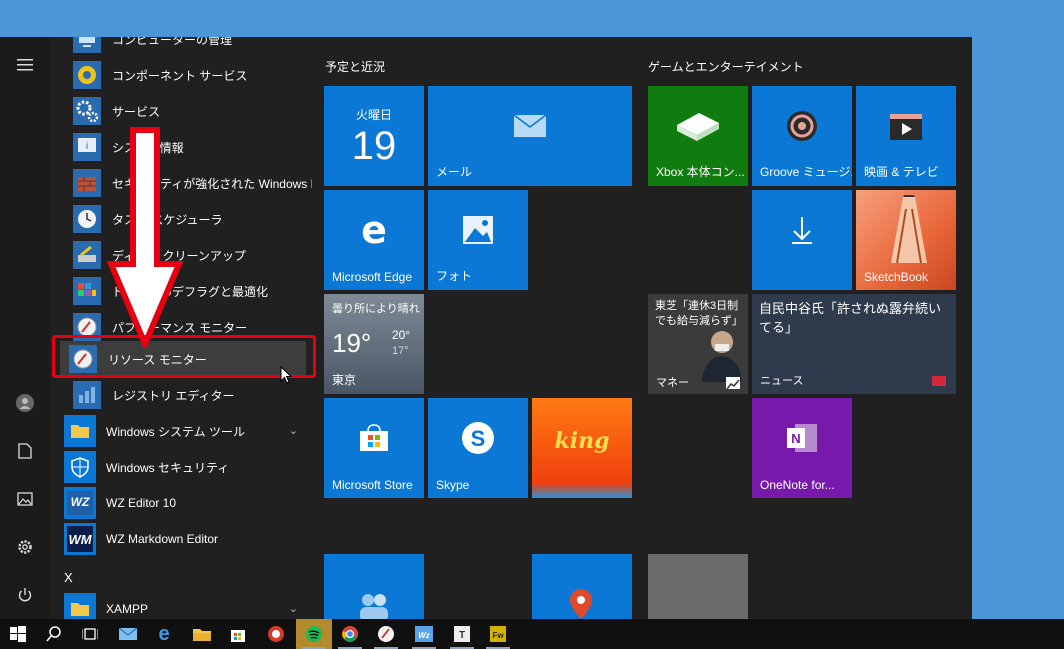 The image size is (1064, 649). What do you see at coordinates (187, 539) in the screenshot?
I see `app-item-wz-markdown-editor: WM WZ Markdown Editor` at bounding box center [187, 539].